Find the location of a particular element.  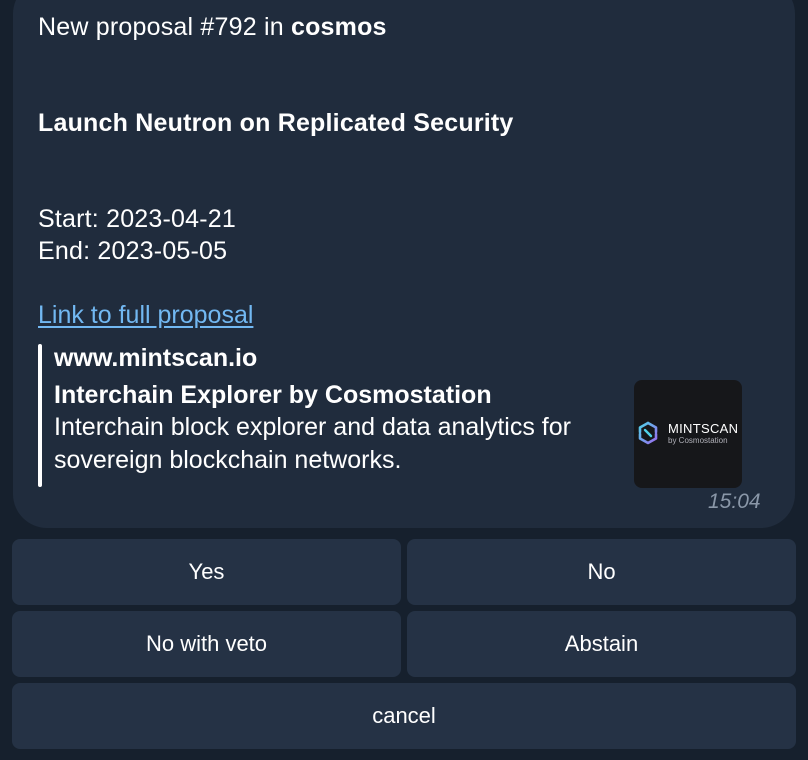

preview-site-name: www.mintscan.io is located at coordinates (156, 358).